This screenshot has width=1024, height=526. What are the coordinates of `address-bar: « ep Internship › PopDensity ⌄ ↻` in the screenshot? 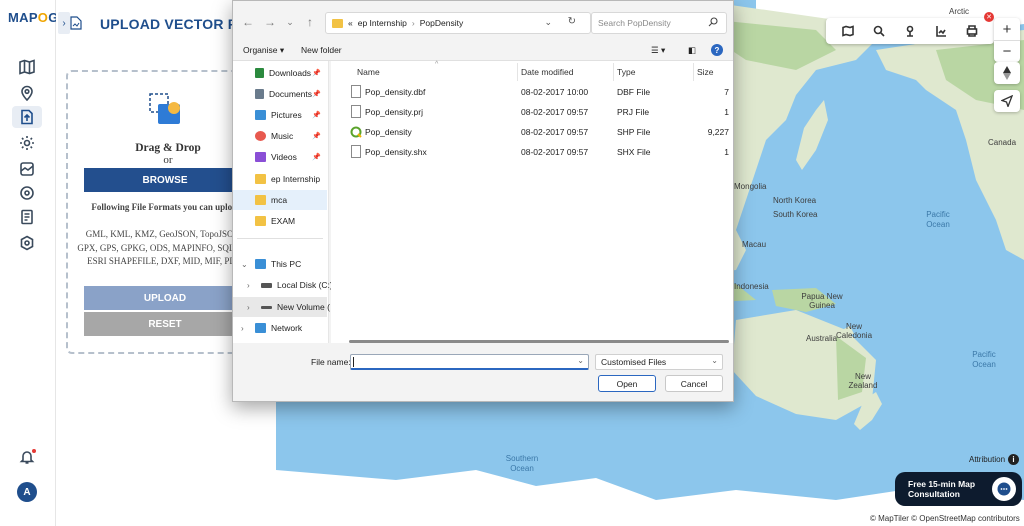 It's located at (458, 23).